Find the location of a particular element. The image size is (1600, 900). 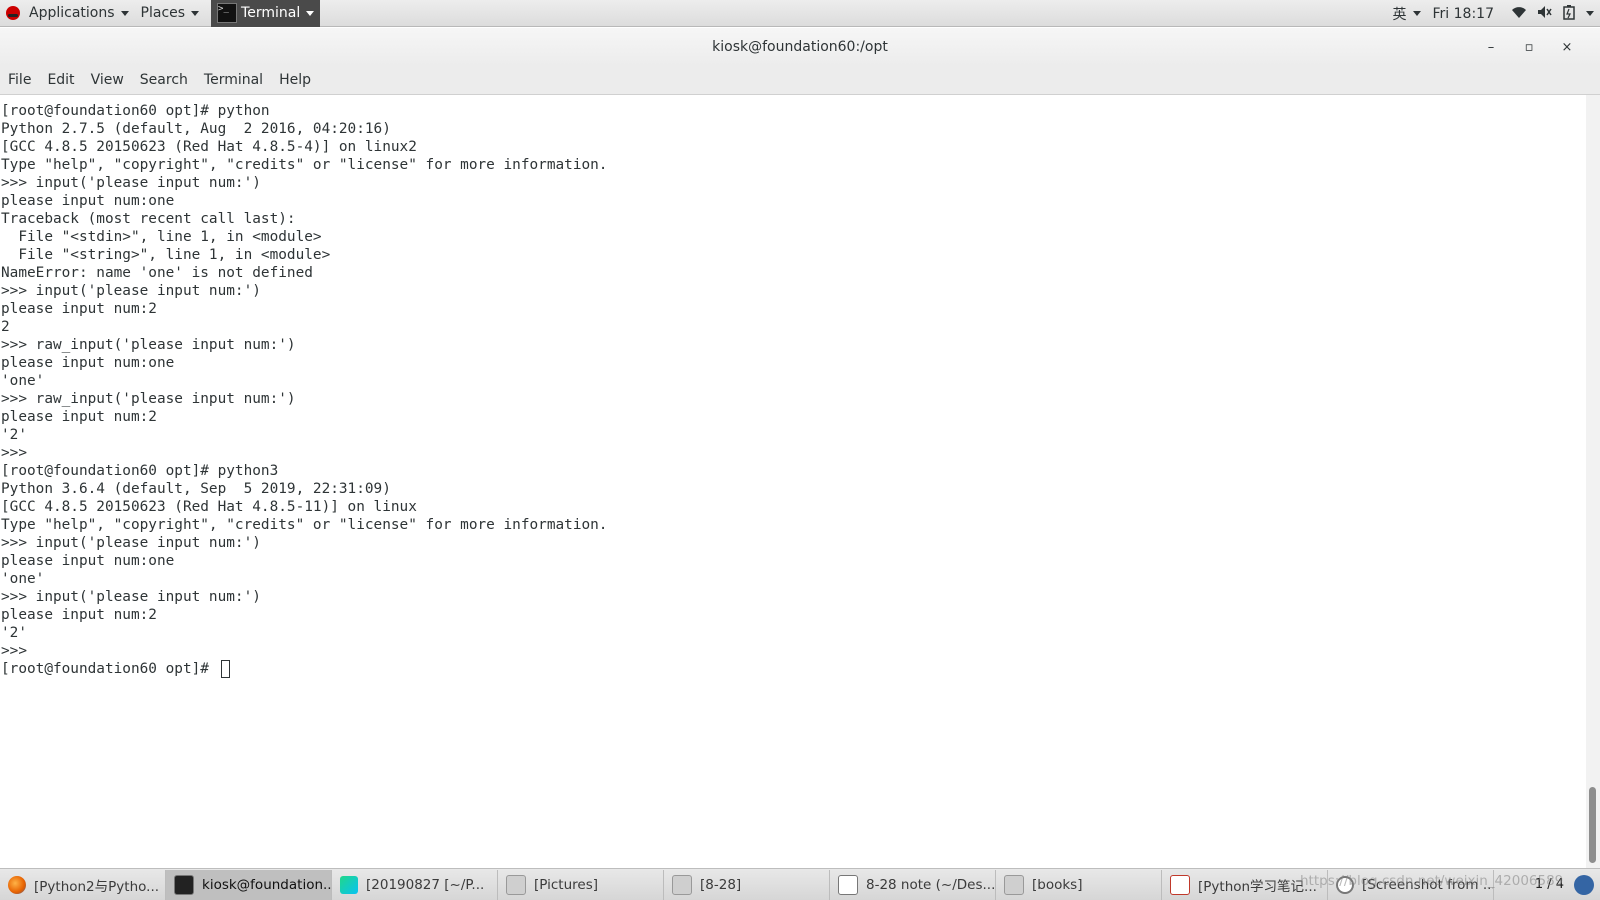

terminal-line: [root@foundation60 opt]# python is located at coordinates (135, 111).